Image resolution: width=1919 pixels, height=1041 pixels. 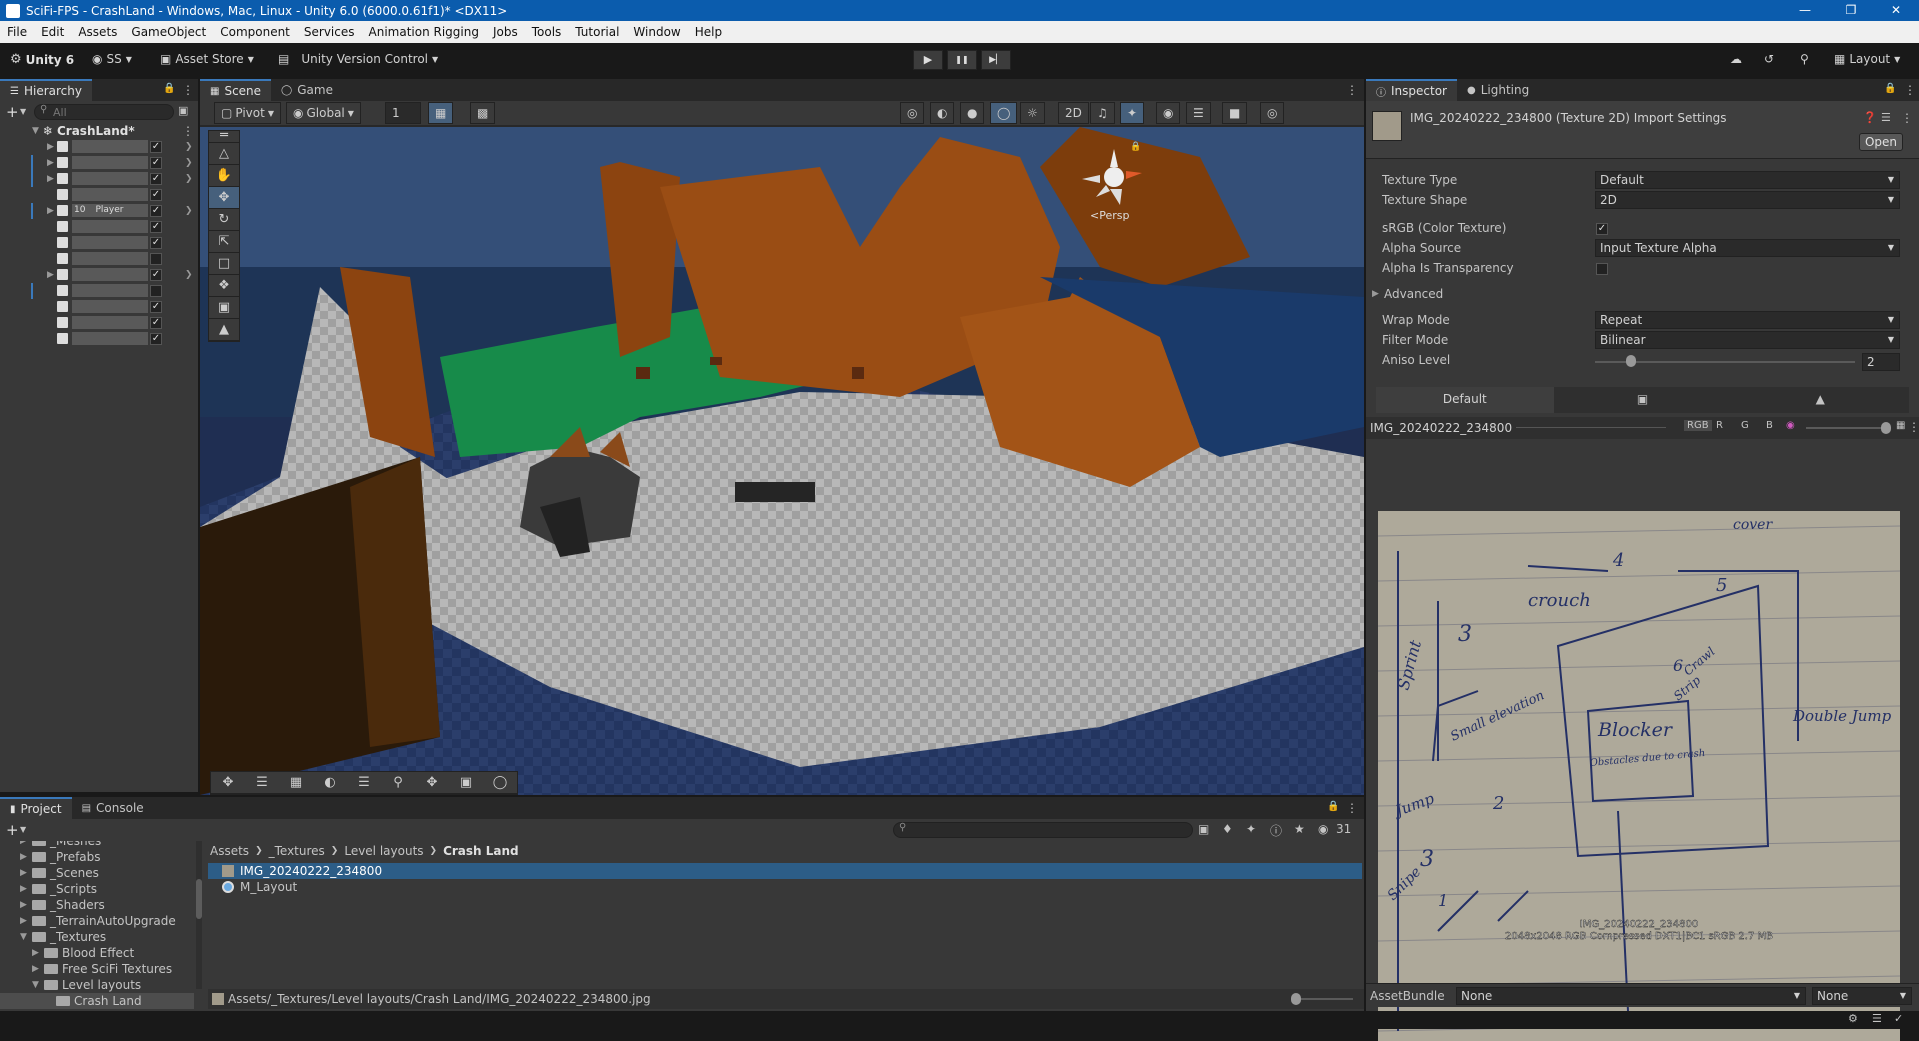 What do you see at coordinates (224, 242) in the screenshot?
I see `scale-tool-icon: ⇱` at bounding box center [224, 242].